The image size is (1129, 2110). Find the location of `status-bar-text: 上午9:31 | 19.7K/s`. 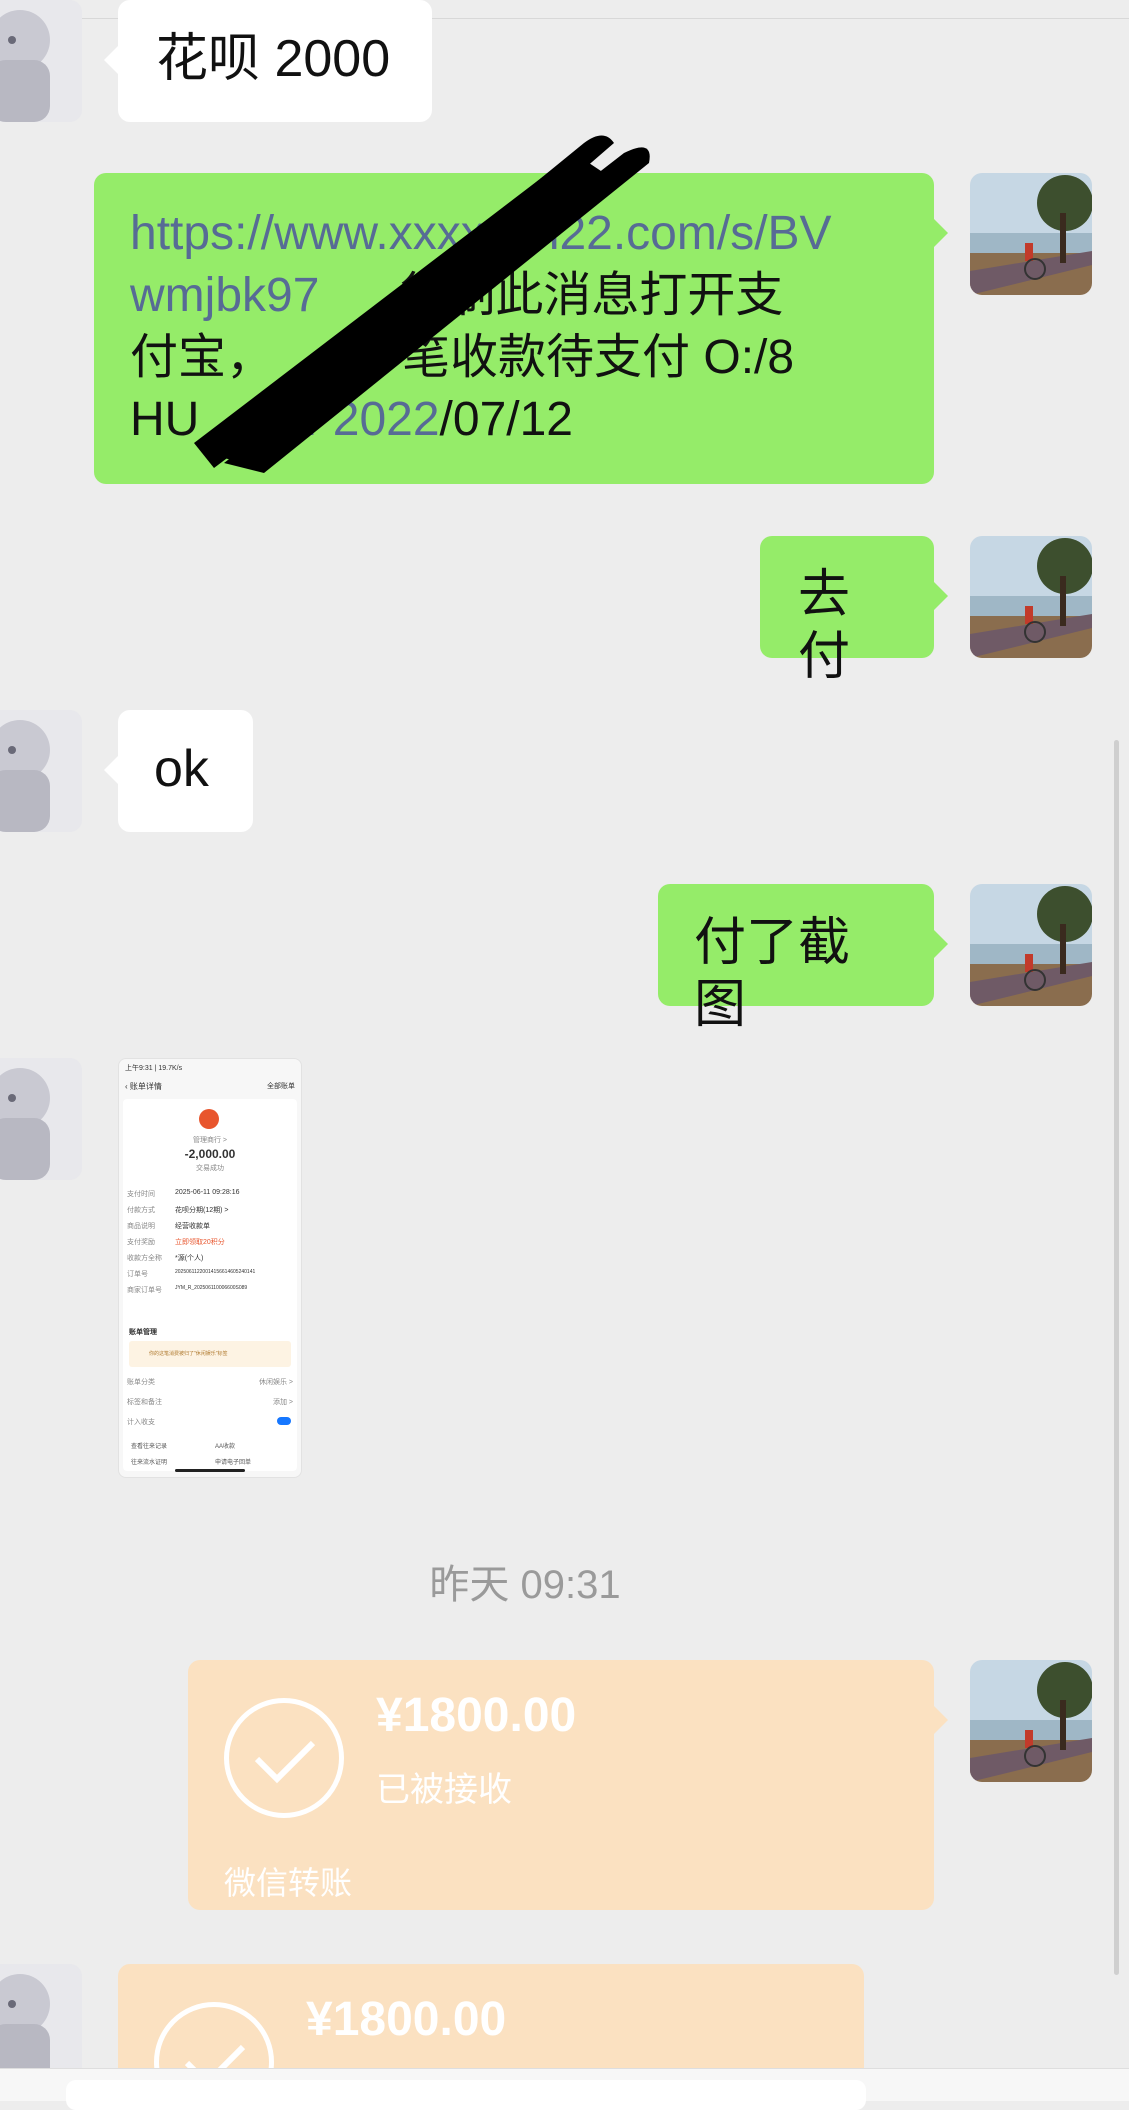

status-bar-text: 上午9:31 | 19.7K/s is located at coordinates (154, 1068).